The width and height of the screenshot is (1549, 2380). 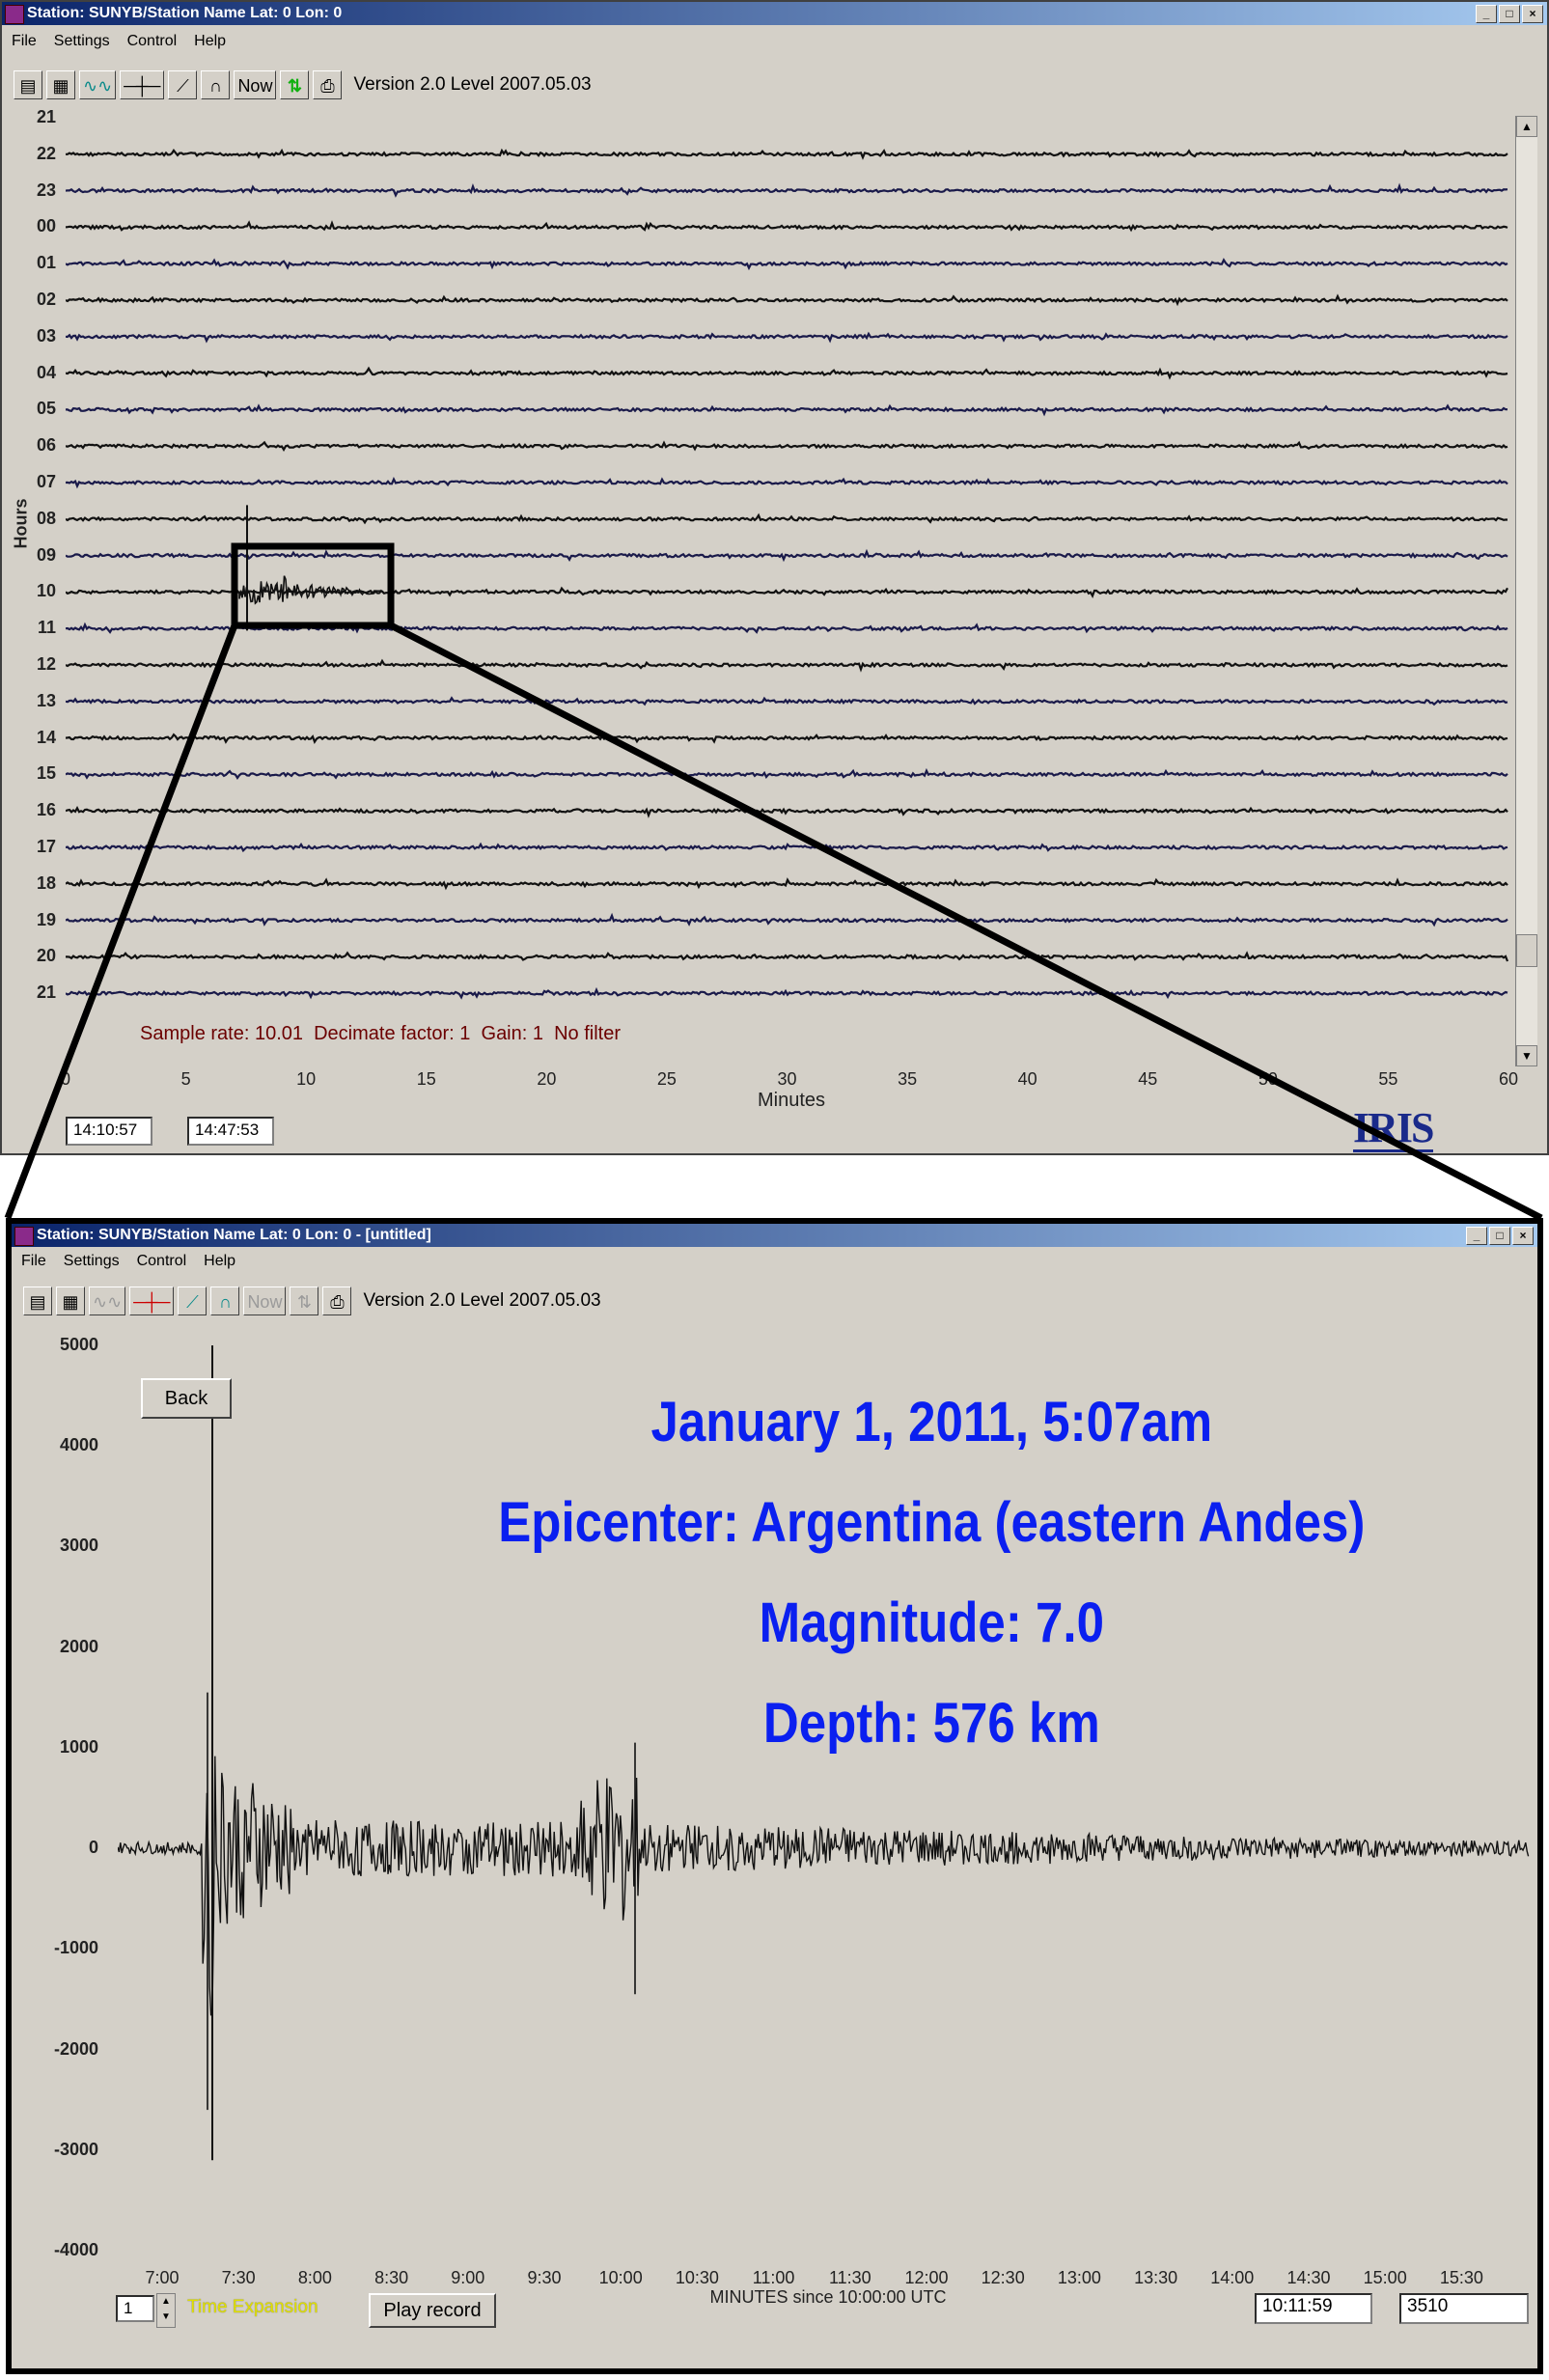 I want to click on minimize-button: _, so click(x=1486, y=14).